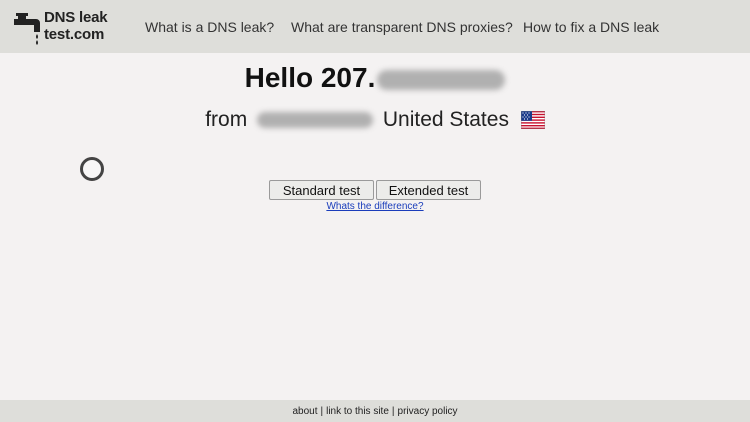 The image size is (750, 422). Describe the element at coordinates (76, 17) in the screenshot. I see `logo-line-1: DNS leak` at that location.